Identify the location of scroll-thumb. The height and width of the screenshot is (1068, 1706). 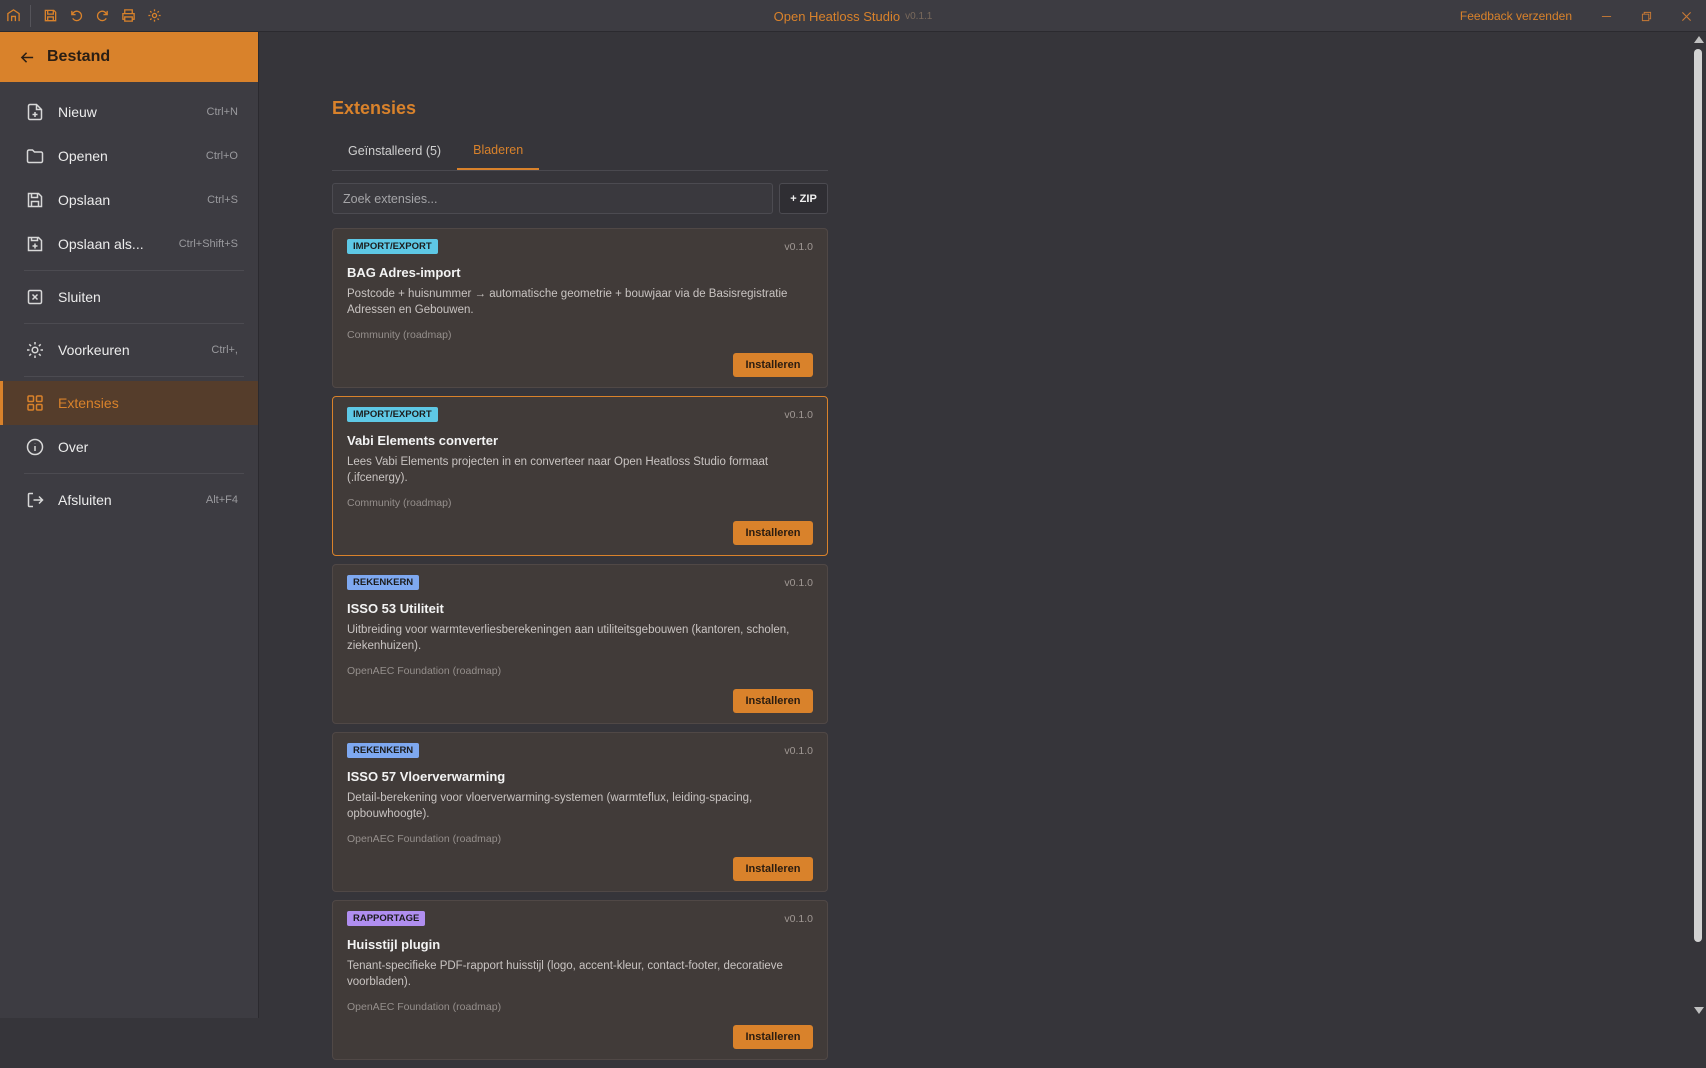
(1698, 495).